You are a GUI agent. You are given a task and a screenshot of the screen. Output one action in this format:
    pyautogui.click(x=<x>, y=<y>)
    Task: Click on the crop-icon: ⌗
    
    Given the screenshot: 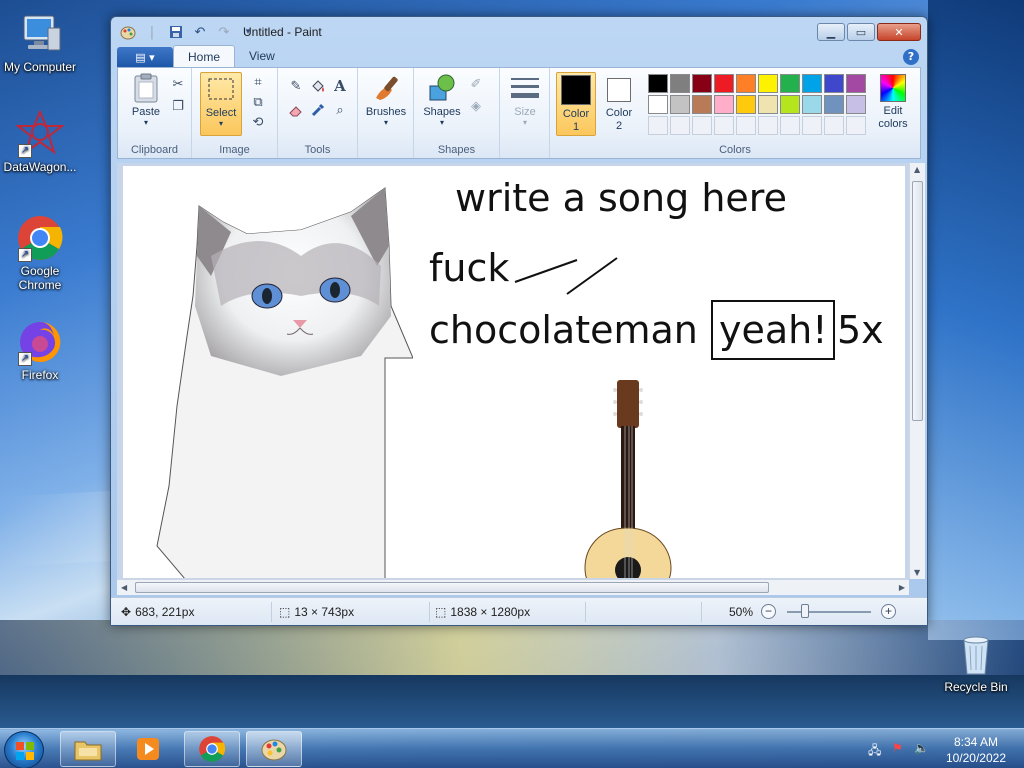 What is the action you would take?
    pyautogui.click(x=258, y=82)
    